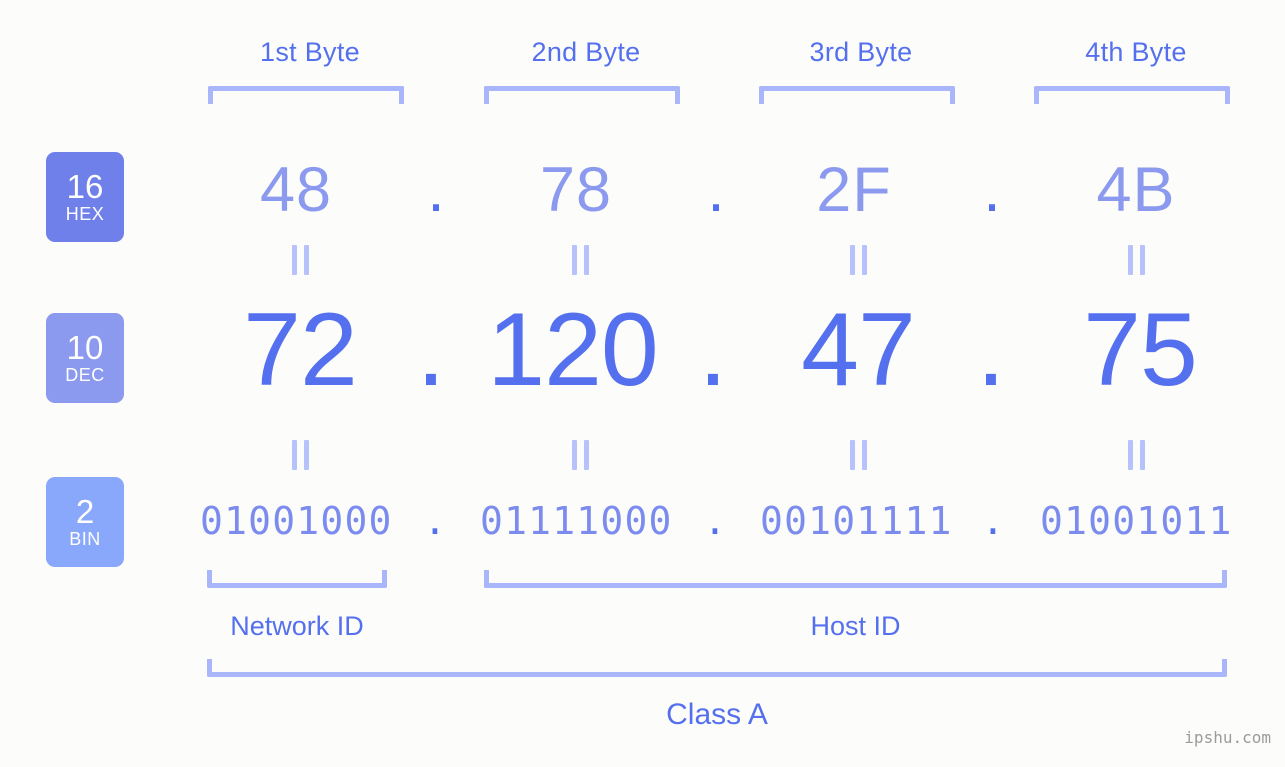 The image size is (1285, 767). I want to click on network-id-bracket, so click(297, 579).